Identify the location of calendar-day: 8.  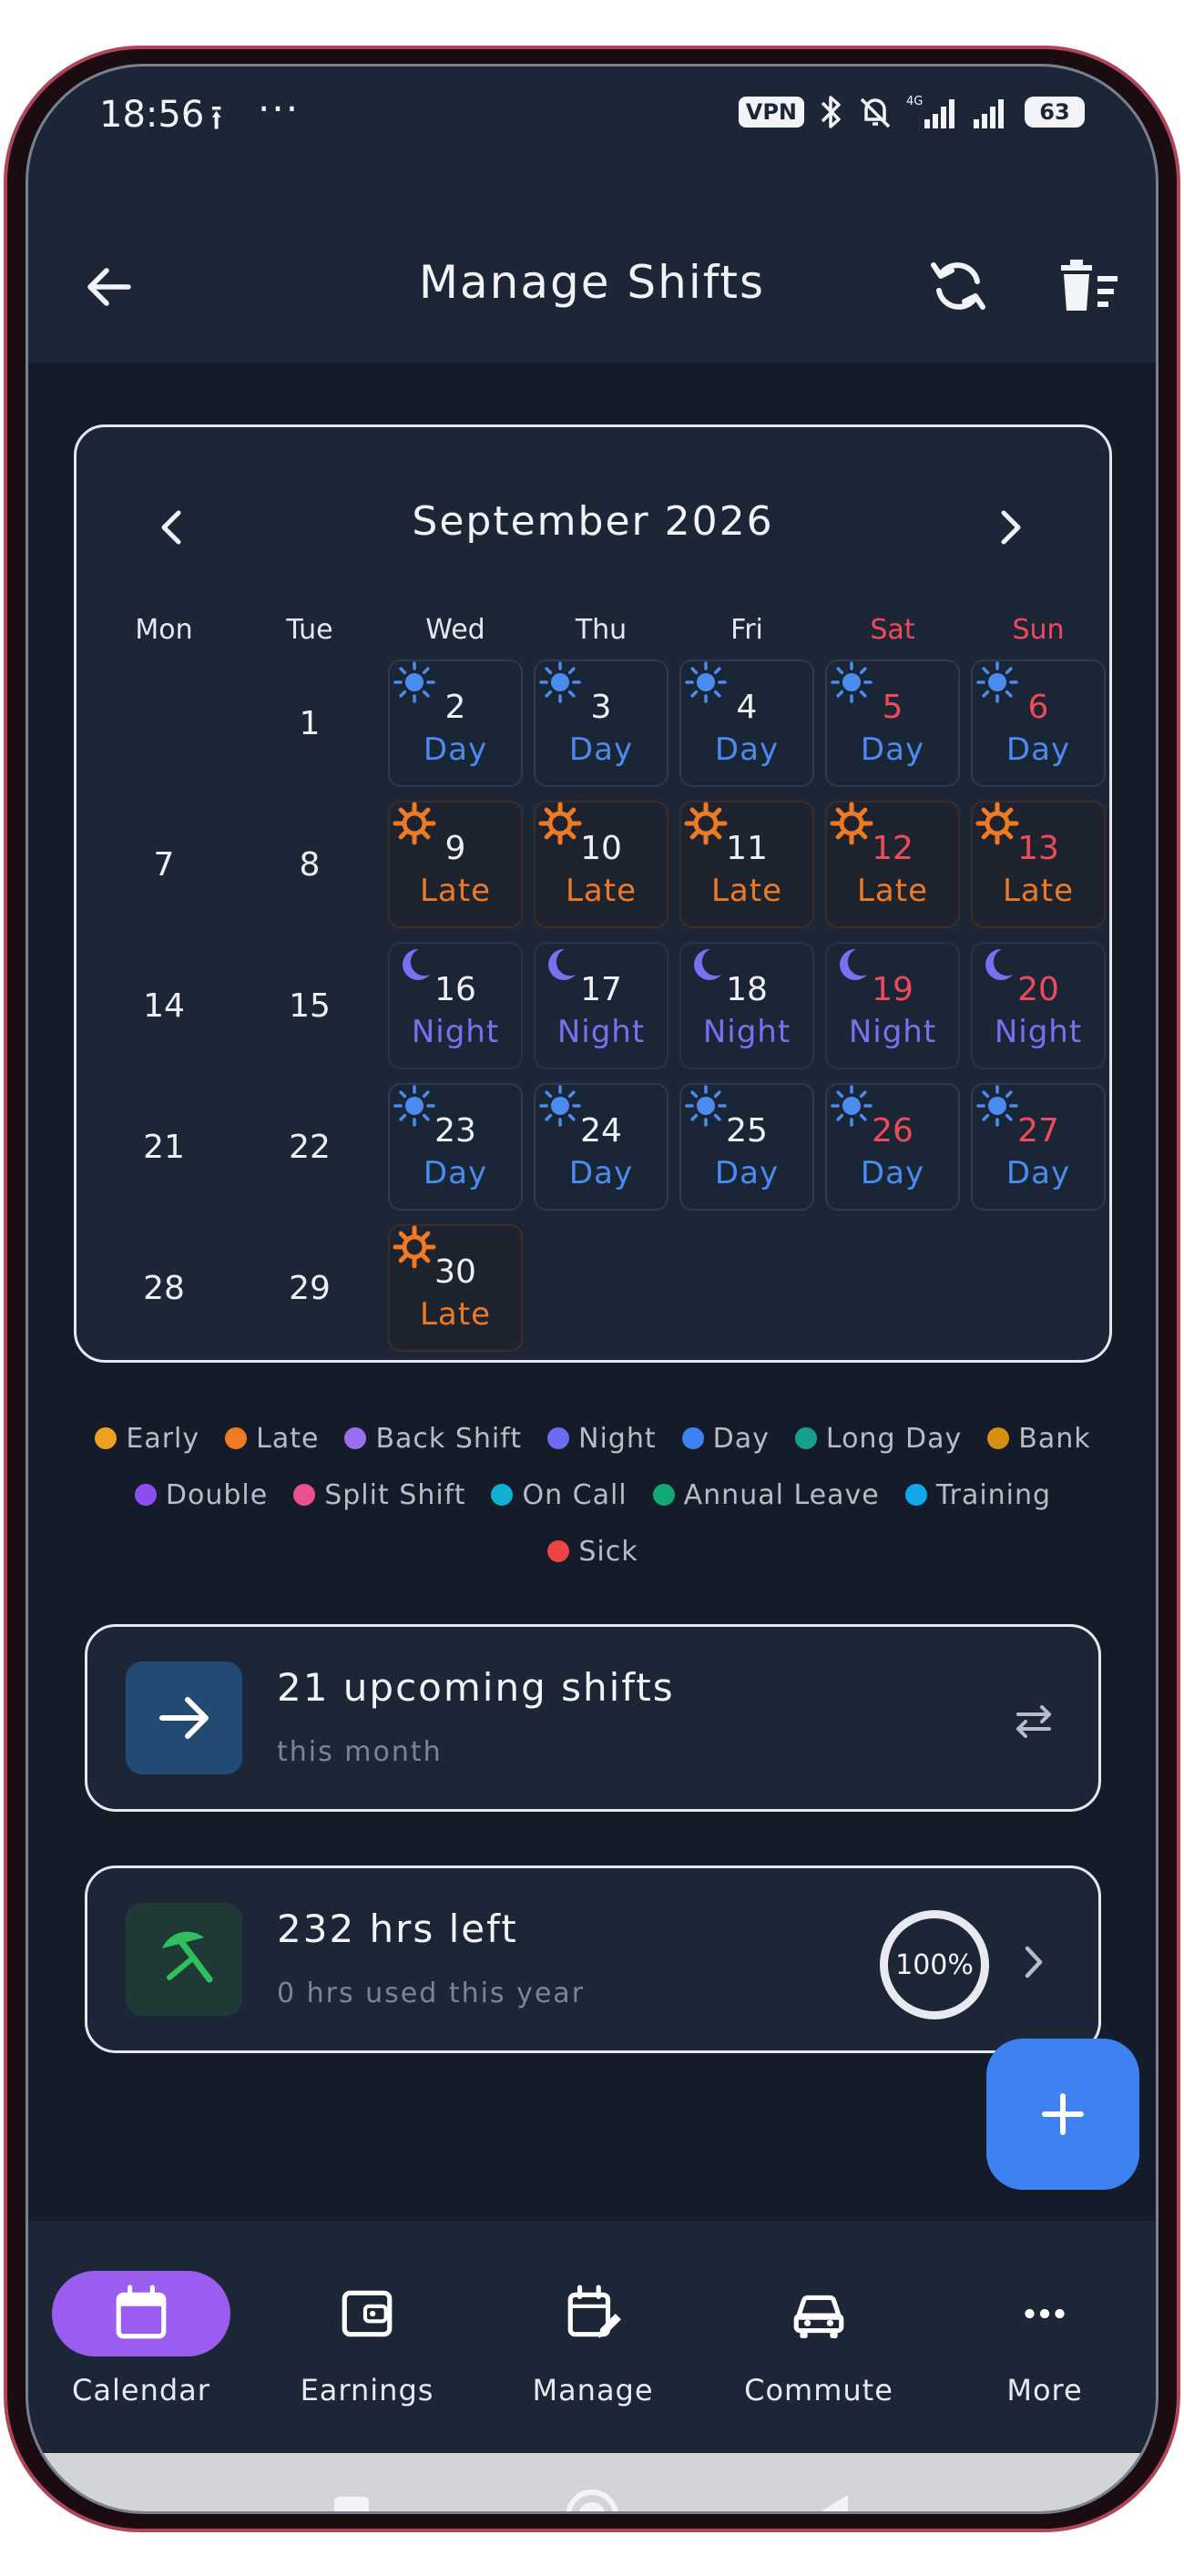
(309, 864).